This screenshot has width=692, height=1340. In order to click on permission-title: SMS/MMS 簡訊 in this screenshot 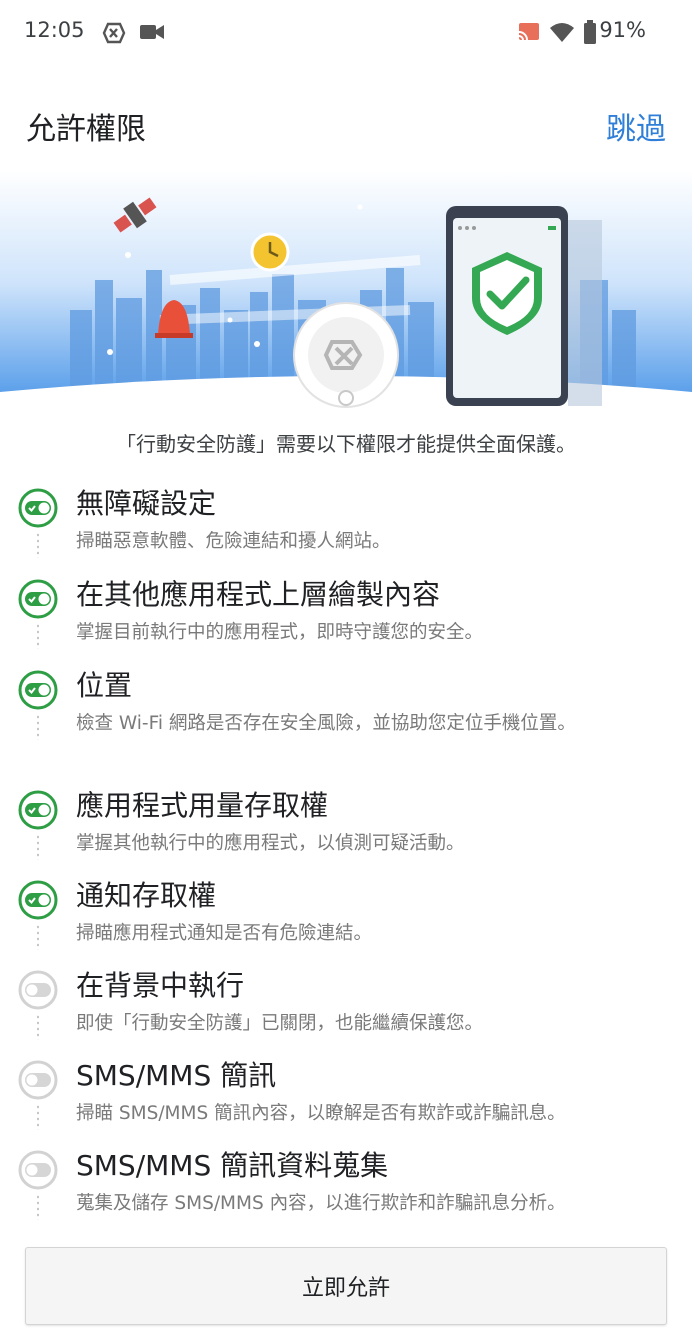, I will do `click(176, 1075)`.